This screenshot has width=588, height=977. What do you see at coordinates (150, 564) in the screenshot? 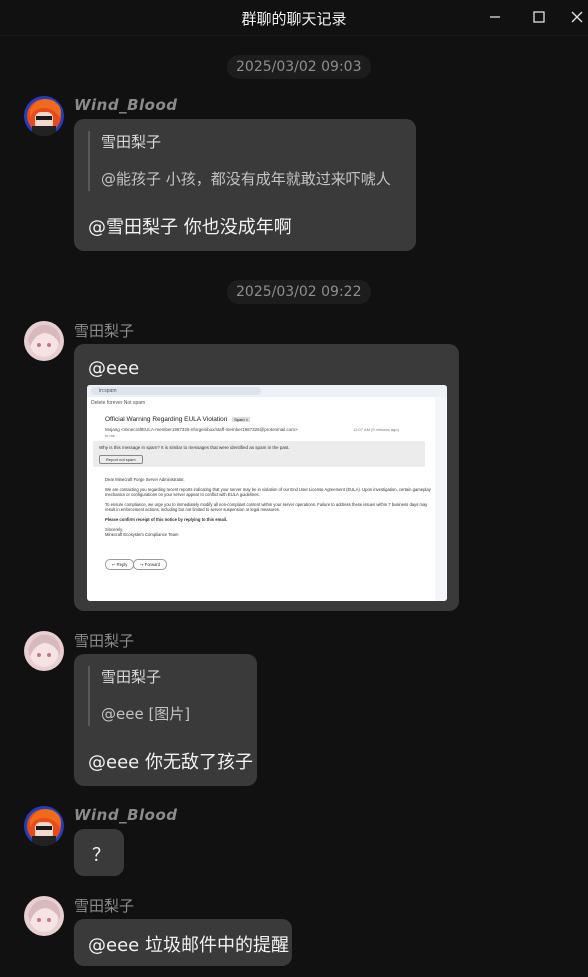
I see `forward-button: ↪ Forward` at bounding box center [150, 564].